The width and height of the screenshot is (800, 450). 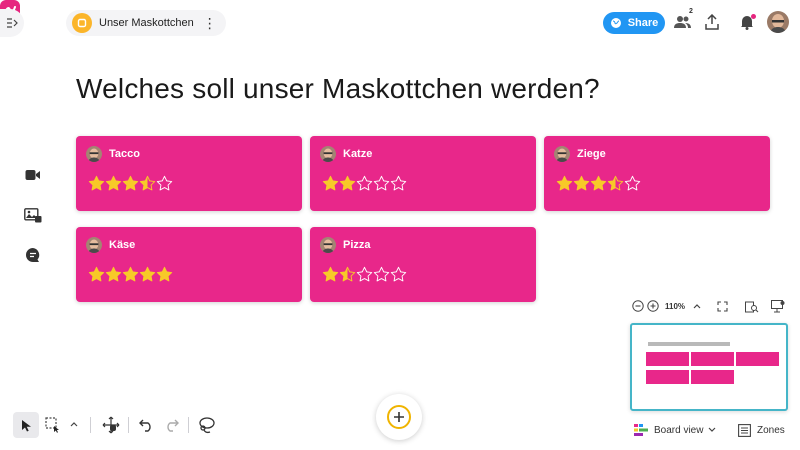 I want to click on select-options-toggle, so click(x=74, y=424).